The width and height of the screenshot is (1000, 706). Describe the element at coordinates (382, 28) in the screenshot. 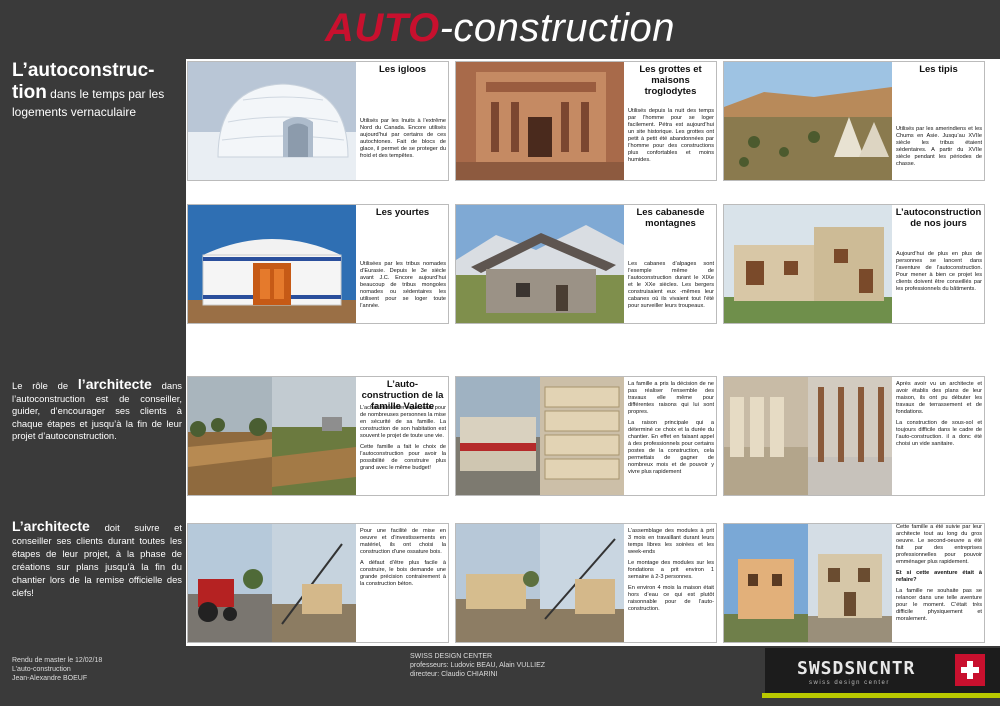

I see `title-accent: AUTO` at that location.